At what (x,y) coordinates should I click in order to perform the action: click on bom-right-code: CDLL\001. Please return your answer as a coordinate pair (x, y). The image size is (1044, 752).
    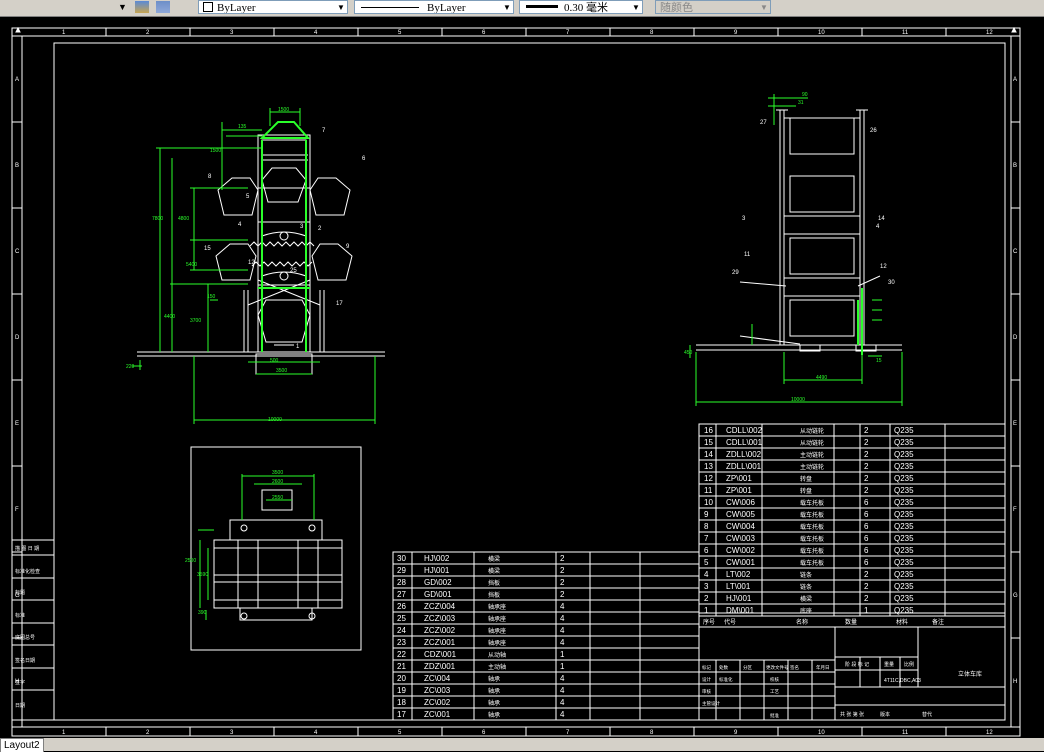
    Looking at the image, I should click on (744, 442).